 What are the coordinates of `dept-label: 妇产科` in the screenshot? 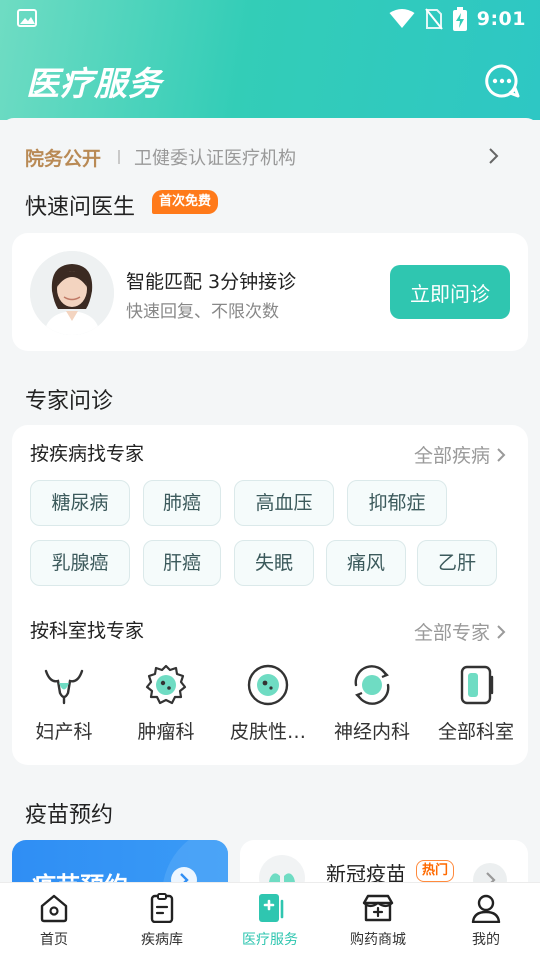 It's located at (64, 732).